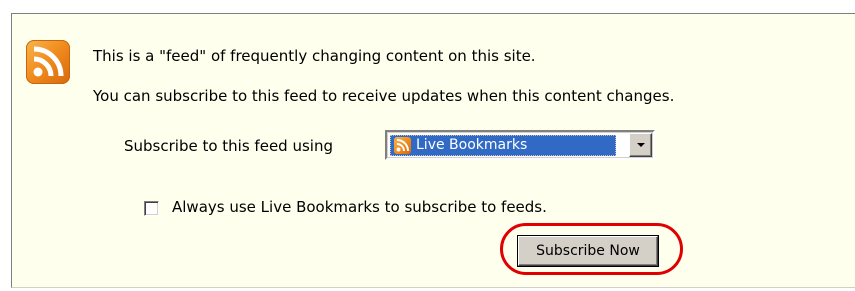 This screenshot has width=855, height=291. What do you see at coordinates (48, 62) in the screenshot?
I see `rss-feed-icon` at bounding box center [48, 62].